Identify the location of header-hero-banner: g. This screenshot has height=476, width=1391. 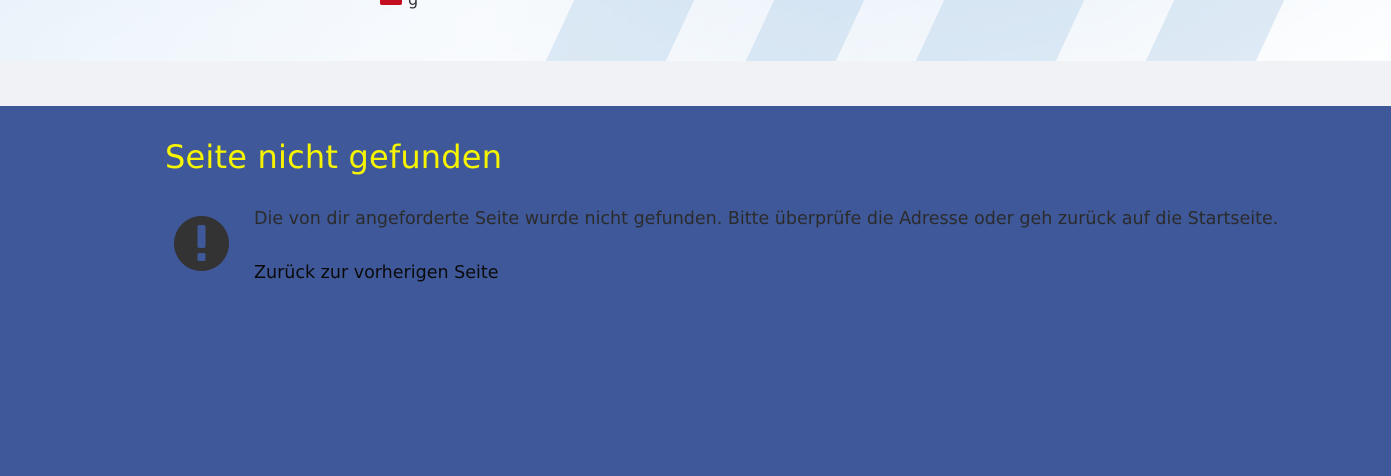
(695, 30).